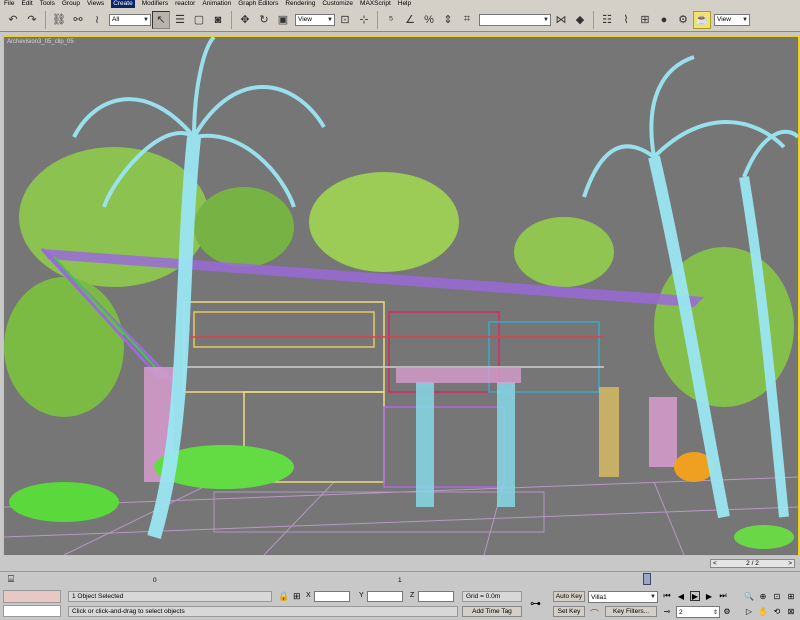  I want to click on trackbar-keyframe-thumb, so click(647, 579).